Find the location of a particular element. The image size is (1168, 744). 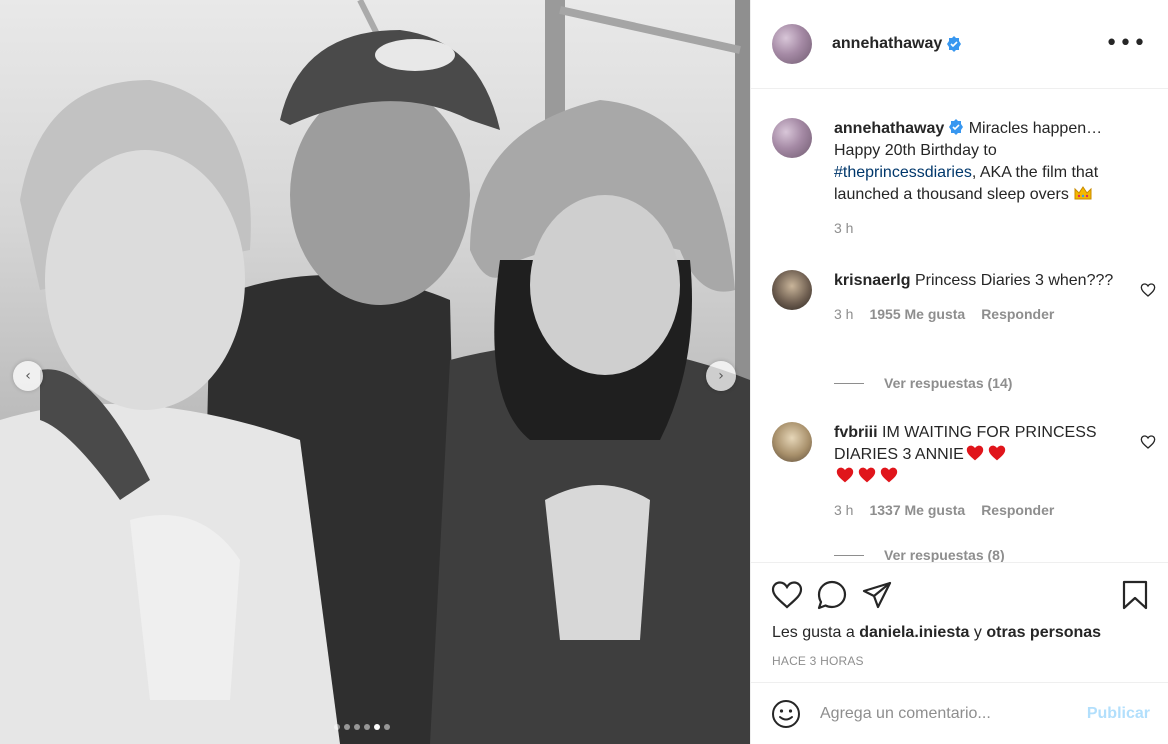

post-timestamp: HACE 3 HORAS is located at coordinates (818, 661).